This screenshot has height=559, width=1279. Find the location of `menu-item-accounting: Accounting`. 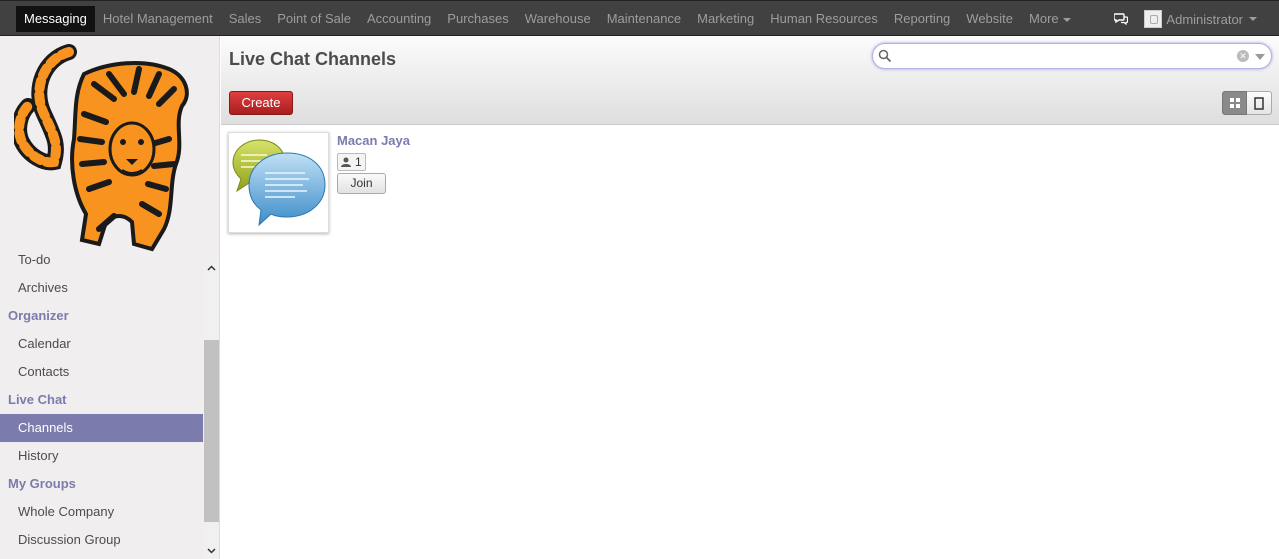

menu-item-accounting: Accounting is located at coordinates (399, 19).